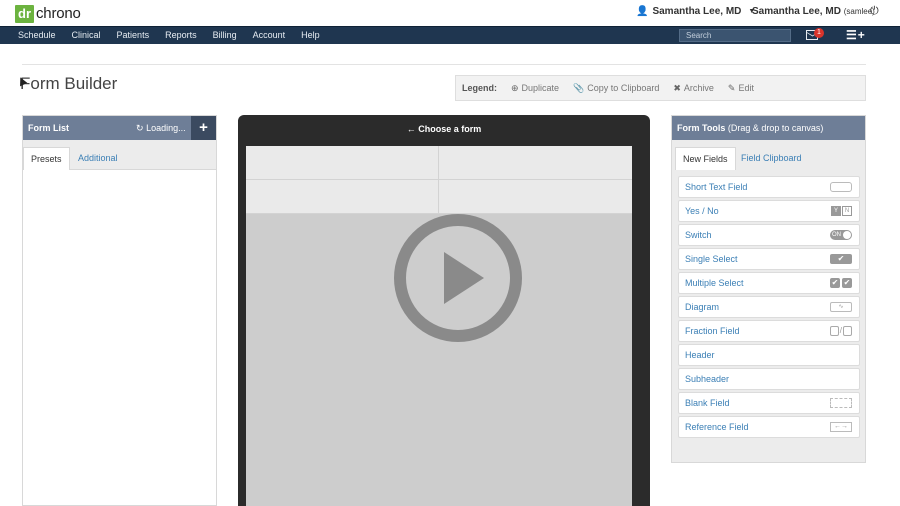 The height and width of the screenshot is (506, 900). Describe the element at coordinates (623, 88) in the screenshot. I see `legend-copy-label: Copy to Clipboard` at that location.